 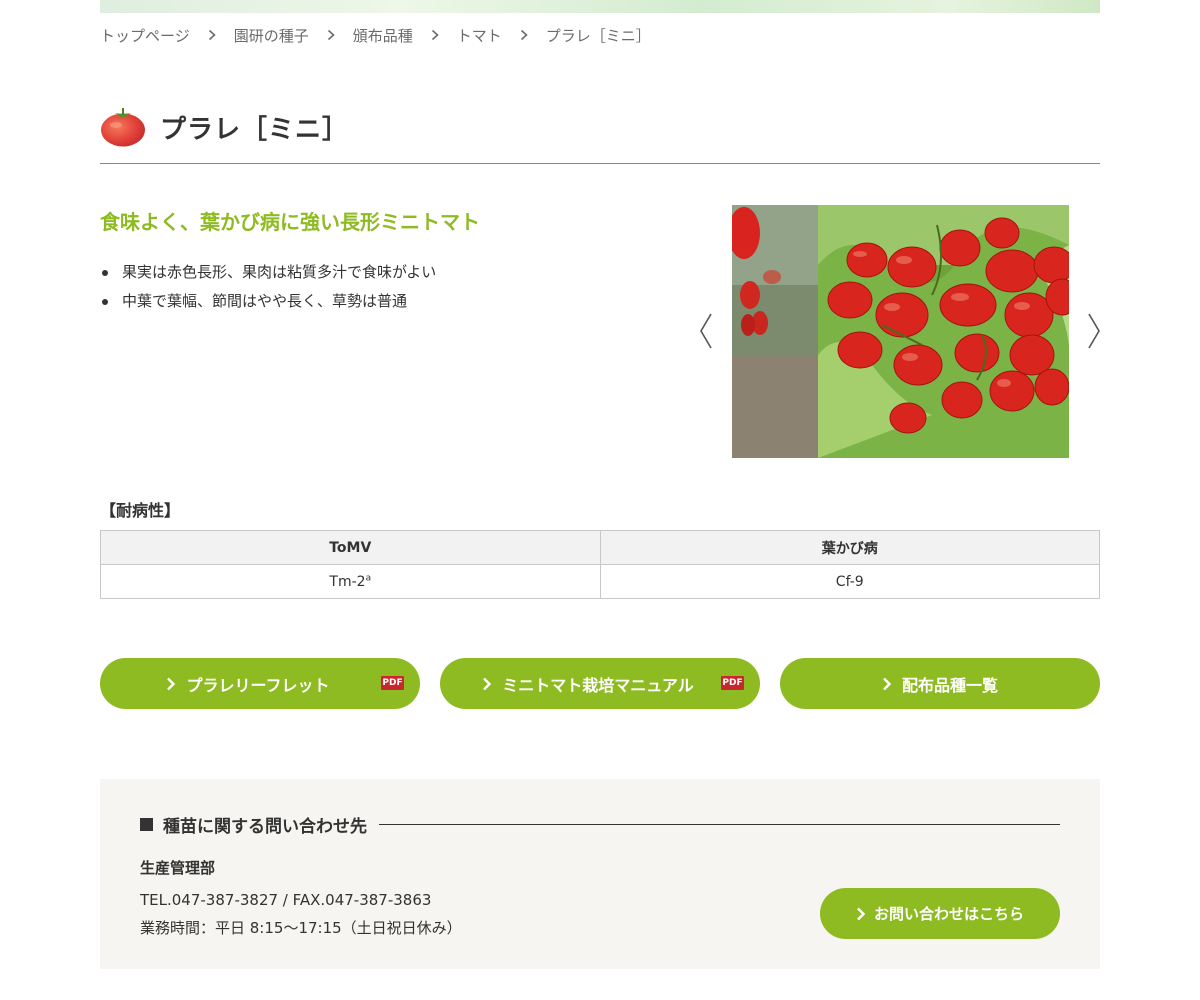 I want to click on feature-item: 果実は赤色長形、果肉は粘質多汁で食味がよい, so click(x=268, y=272).